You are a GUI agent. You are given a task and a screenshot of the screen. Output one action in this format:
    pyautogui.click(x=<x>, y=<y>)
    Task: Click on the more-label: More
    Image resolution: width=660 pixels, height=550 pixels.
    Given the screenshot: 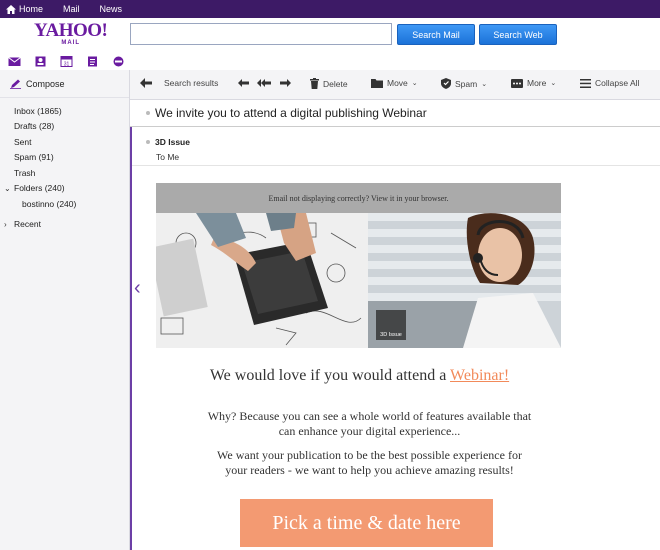 What is the action you would take?
    pyautogui.click(x=537, y=83)
    